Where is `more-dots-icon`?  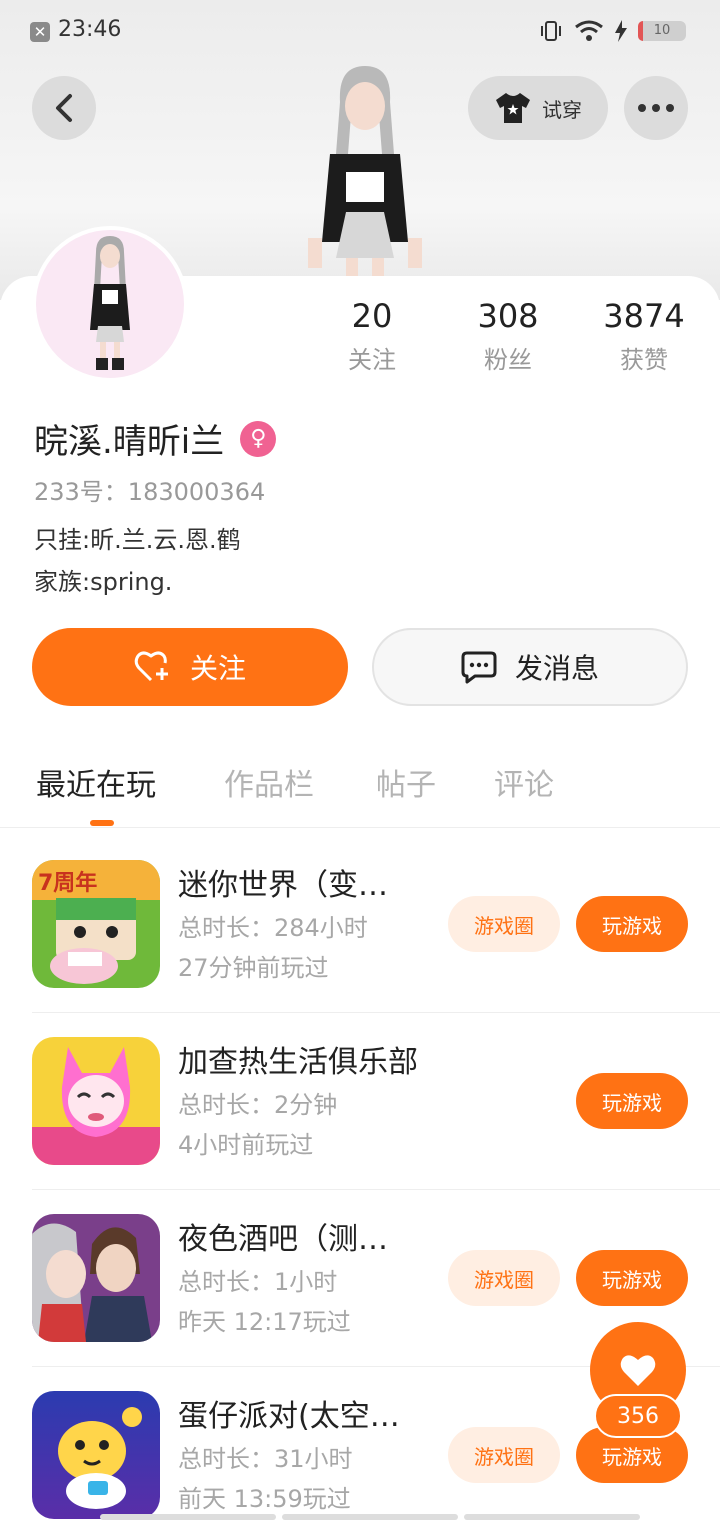 more-dots-icon is located at coordinates (656, 108).